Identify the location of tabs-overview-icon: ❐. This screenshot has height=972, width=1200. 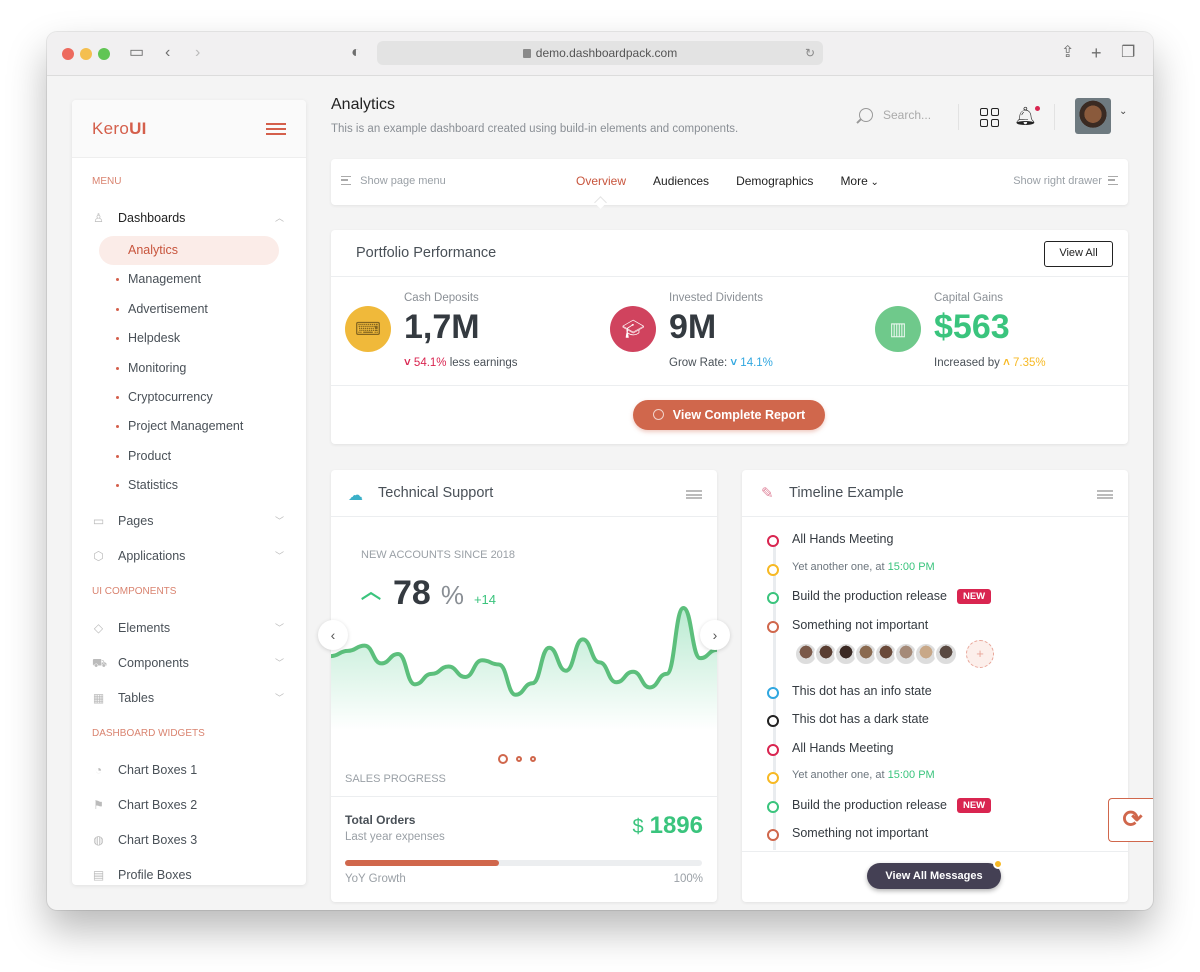
(1128, 53).